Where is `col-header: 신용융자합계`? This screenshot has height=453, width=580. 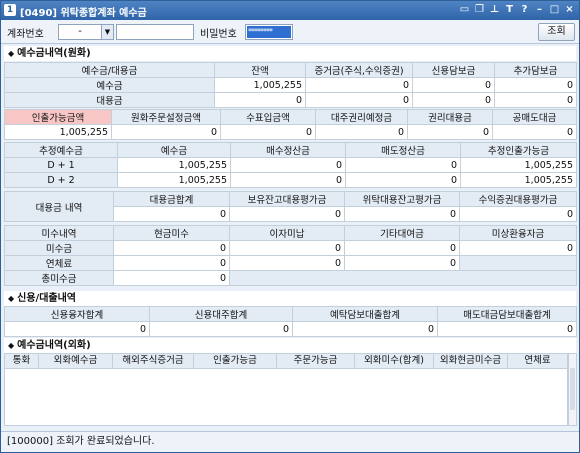
col-header: 신용융자합계 is located at coordinates (77, 314).